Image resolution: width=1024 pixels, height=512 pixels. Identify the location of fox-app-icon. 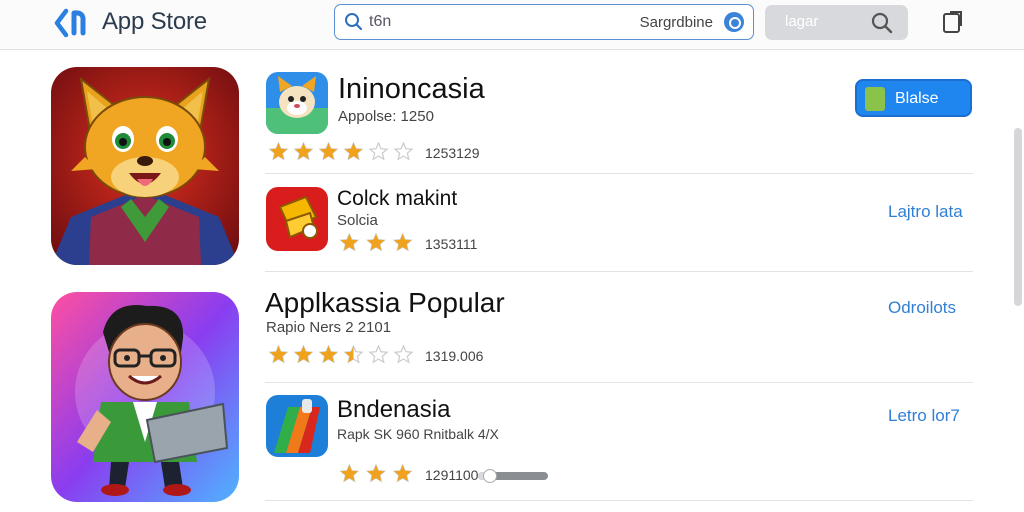
(145, 166).